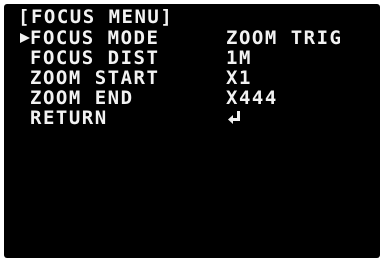  I want to click on menu-item-value: X1, so click(239, 78).